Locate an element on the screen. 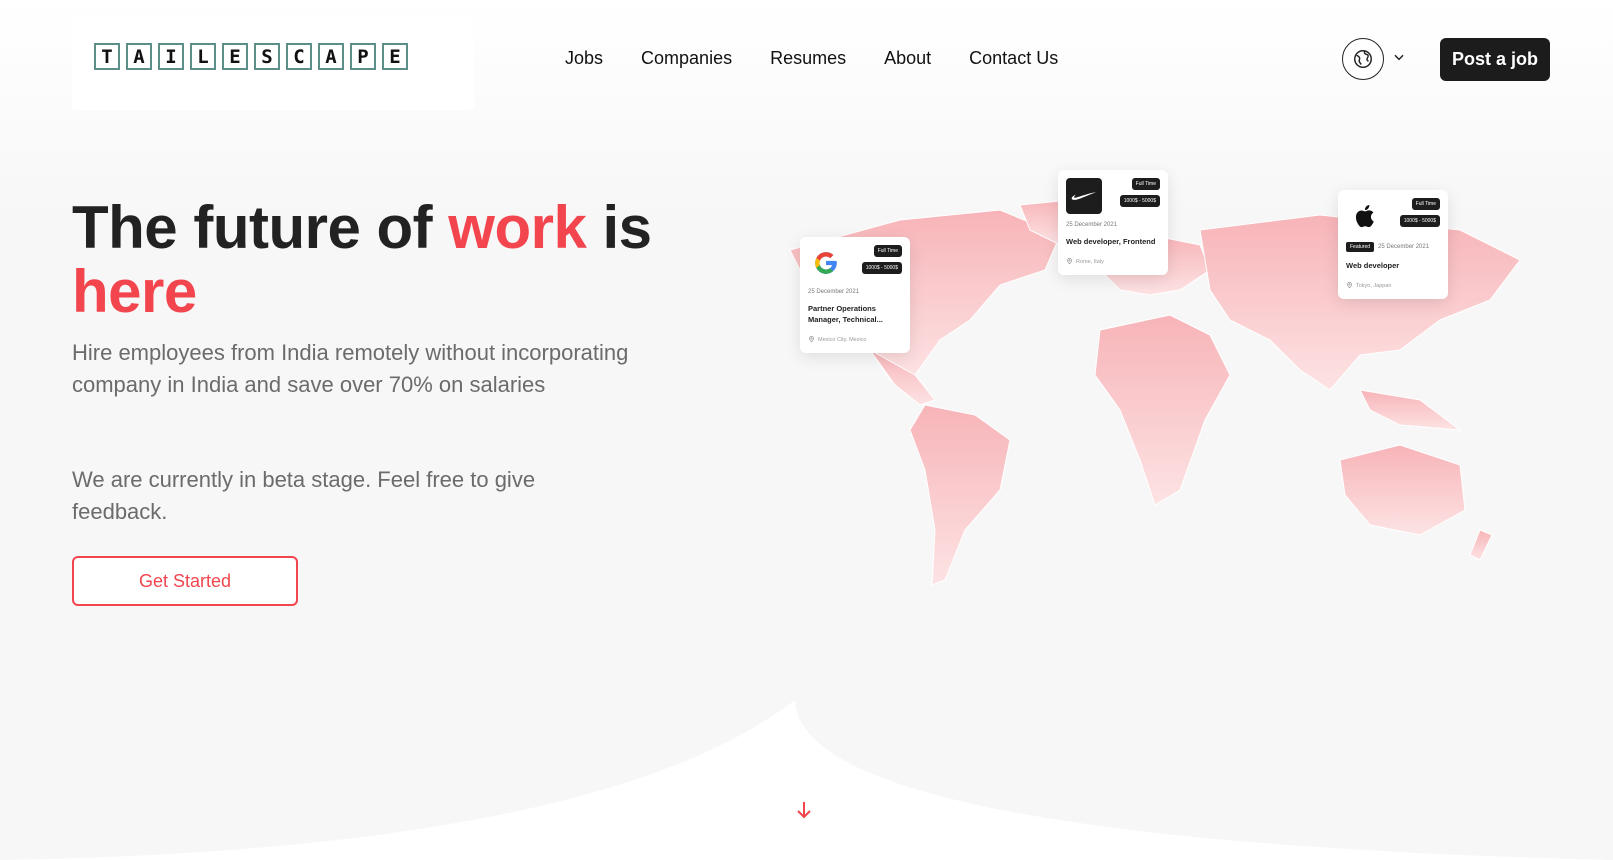 The height and width of the screenshot is (860, 1613). hero-title-accent: here is located at coordinates (134, 291).